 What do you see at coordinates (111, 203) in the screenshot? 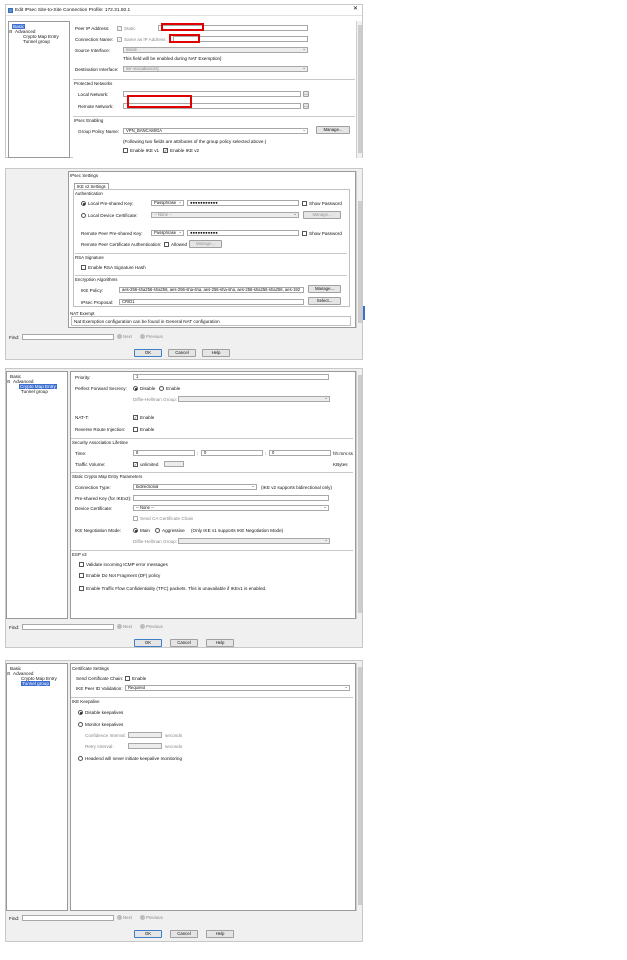
I see `local-psk-label: Local Pre-shared Key:` at bounding box center [111, 203].